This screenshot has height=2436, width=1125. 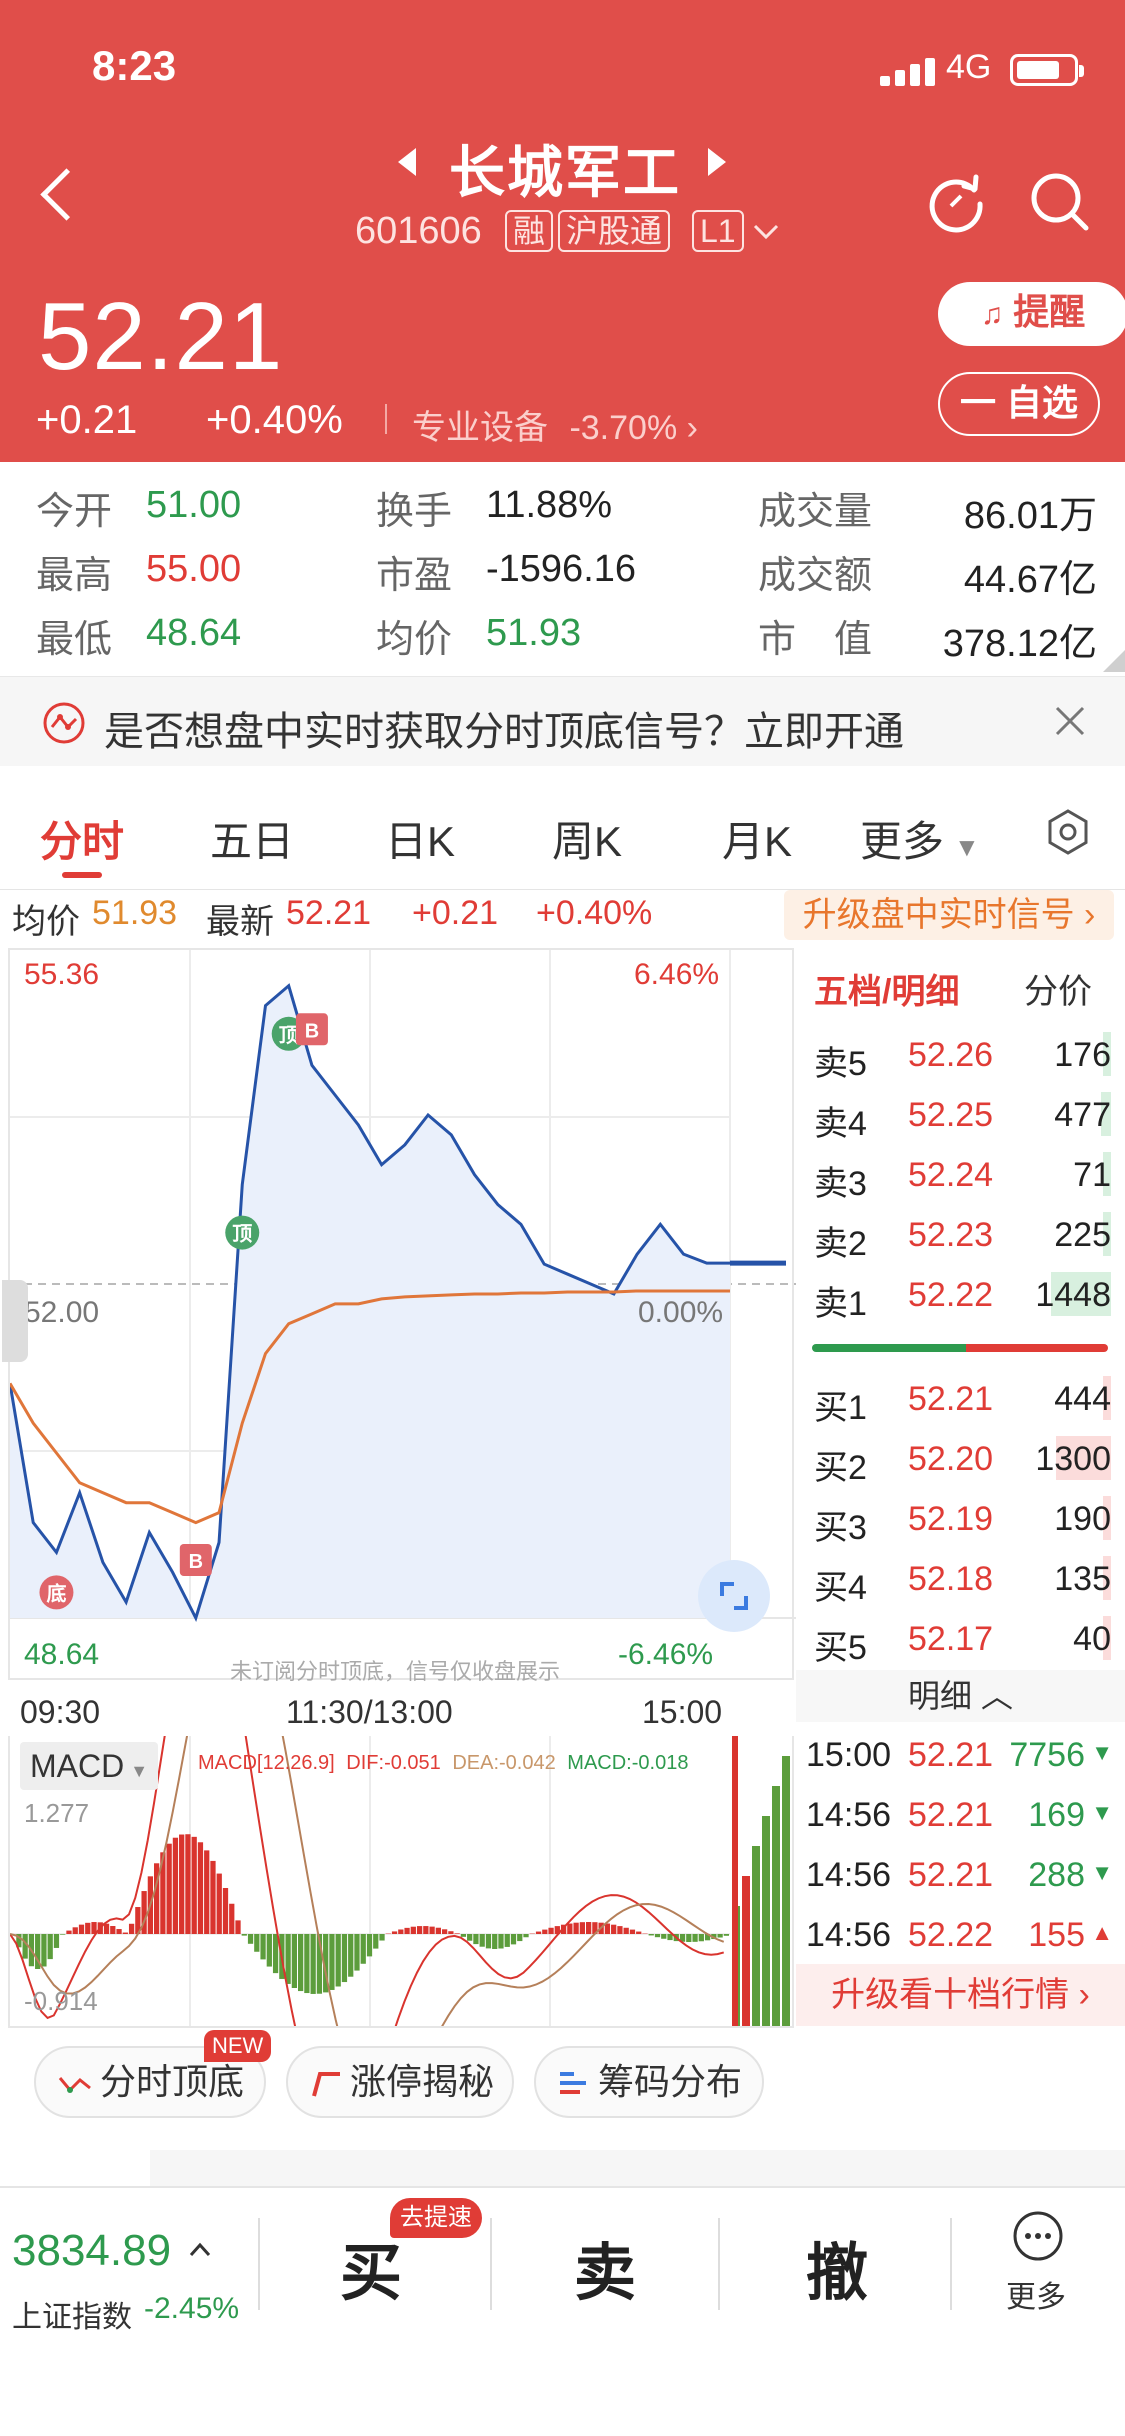 What do you see at coordinates (82, 838) in the screenshot?
I see `tab-intraday: 分时` at bounding box center [82, 838].